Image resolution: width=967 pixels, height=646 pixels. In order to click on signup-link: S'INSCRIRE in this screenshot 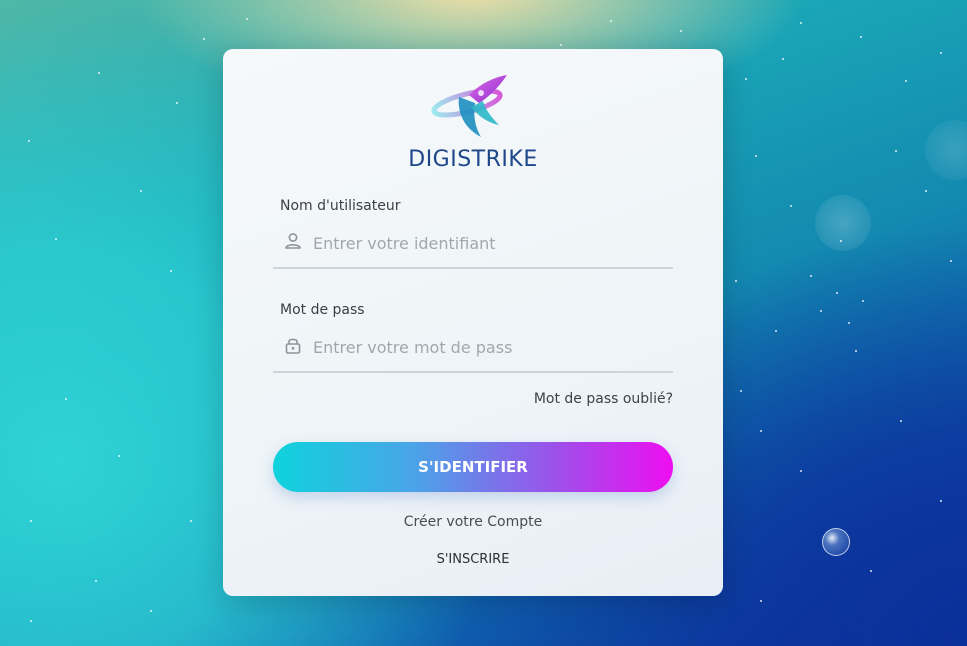, I will do `click(473, 559)`.